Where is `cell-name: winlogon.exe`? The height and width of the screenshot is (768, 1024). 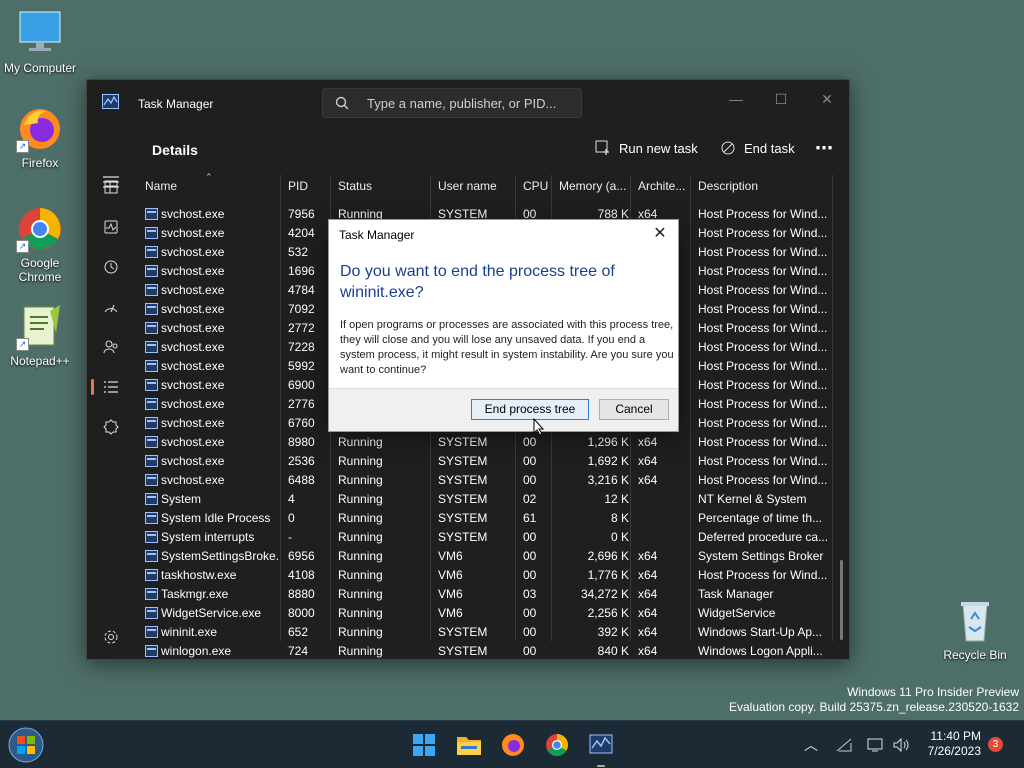 cell-name: winlogon.exe is located at coordinates (212, 651).